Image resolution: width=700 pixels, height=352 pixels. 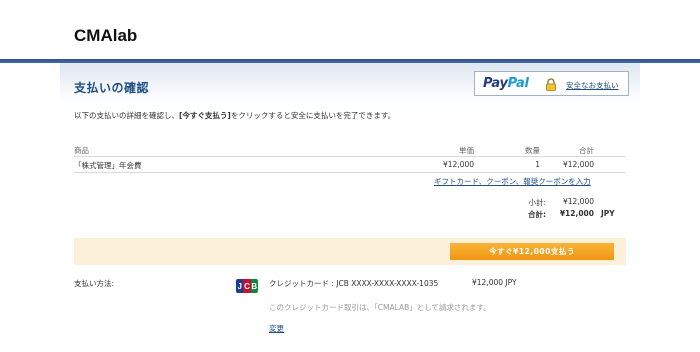 What do you see at coordinates (576, 213) in the screenshot?
I see `total-value: ¥12,000` at bounding box center [576, 213].